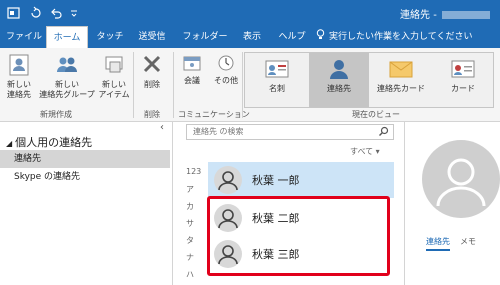 The height and width of the screenshot is (285, 500). What do you see at coordinates (250, 13) in the screenshot?
I see `title-bar: 連絡先 -` at bounding box center [250, 13].